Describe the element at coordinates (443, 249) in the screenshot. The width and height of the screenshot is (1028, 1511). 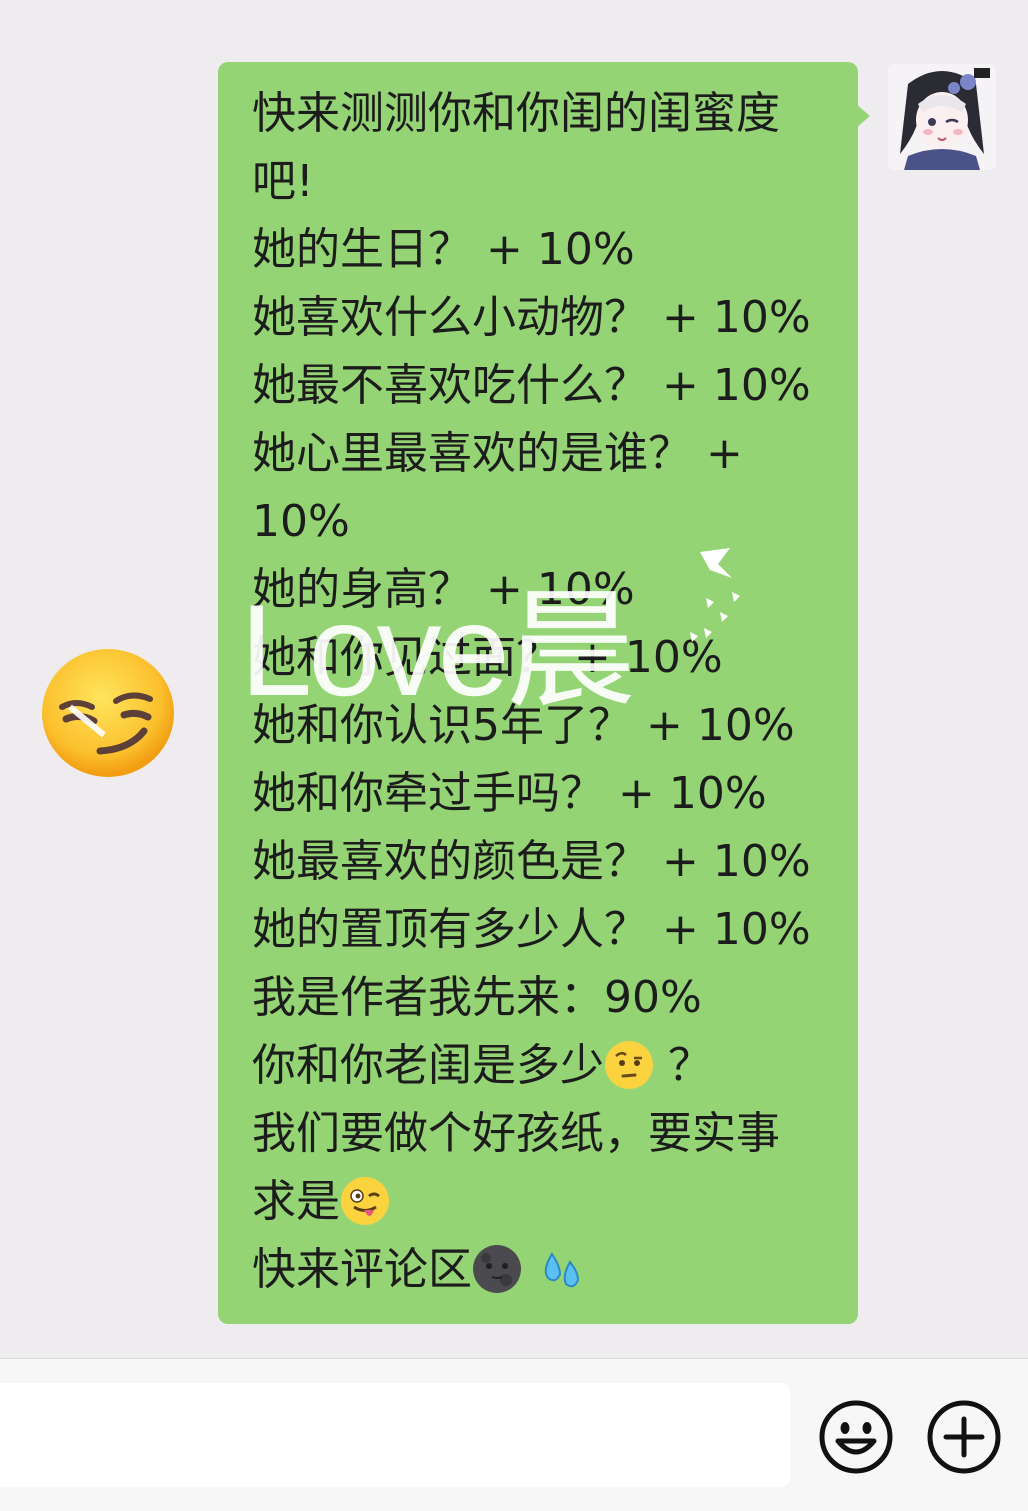
I see `message-line: 她的生日？ + 10%` at that location.